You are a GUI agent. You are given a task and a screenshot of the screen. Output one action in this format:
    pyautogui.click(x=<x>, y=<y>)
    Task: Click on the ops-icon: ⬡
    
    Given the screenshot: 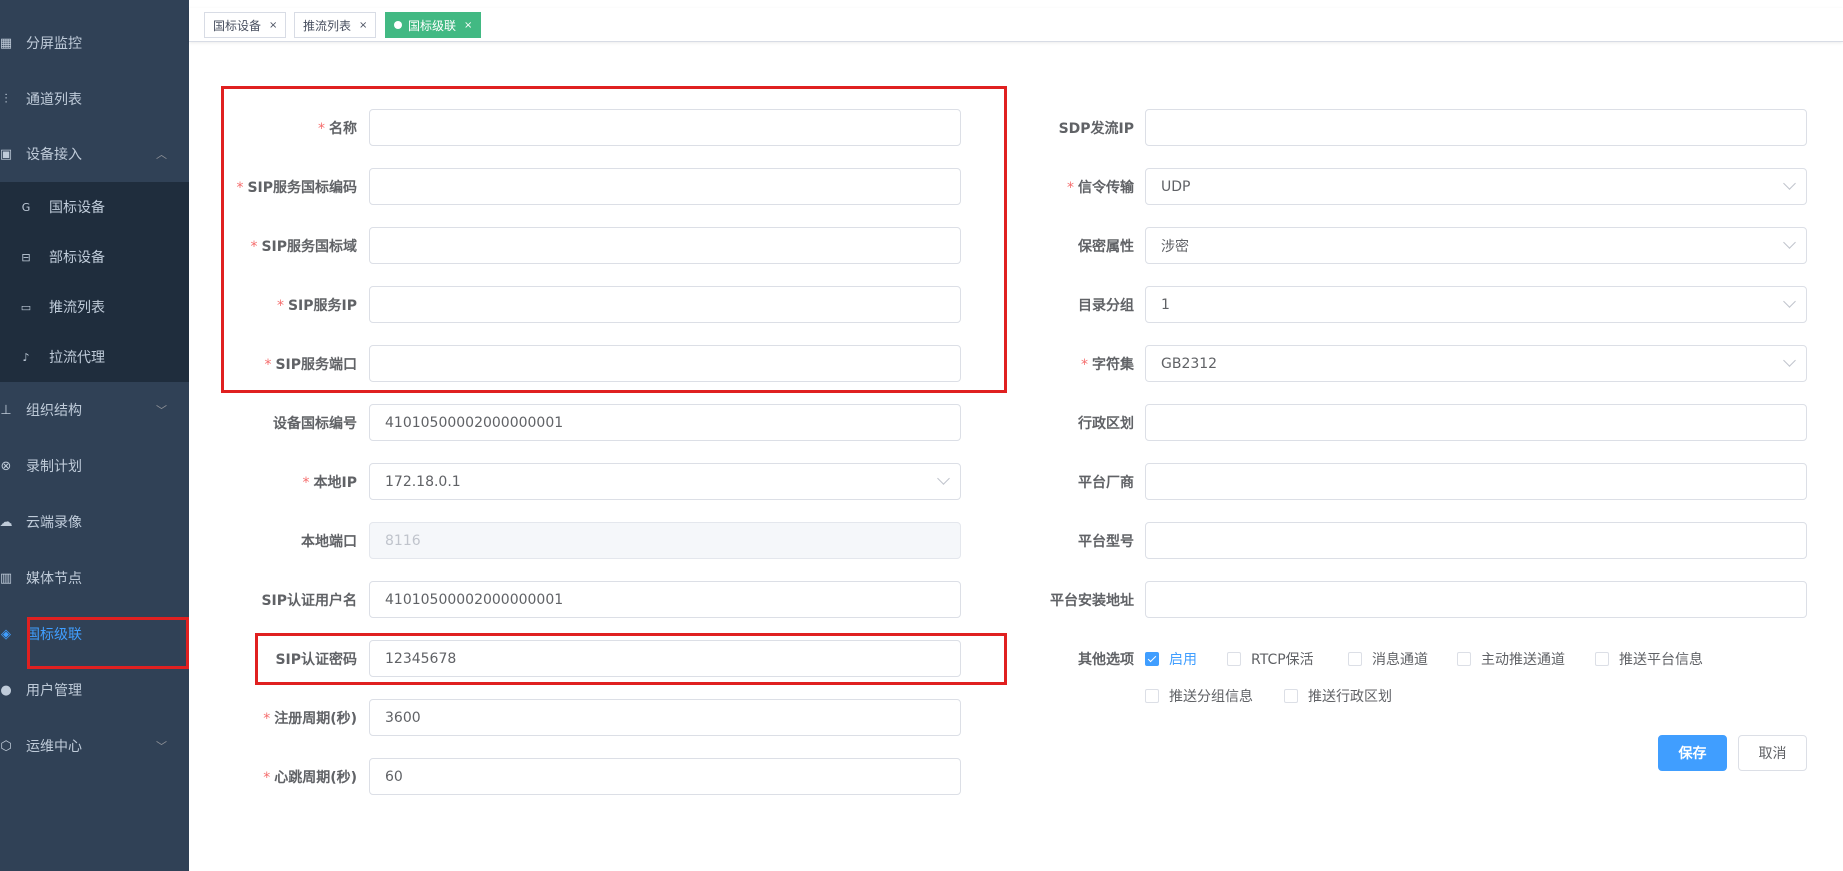 What is the action you would take?
    pyautogui.click(x=6, y=746)
    